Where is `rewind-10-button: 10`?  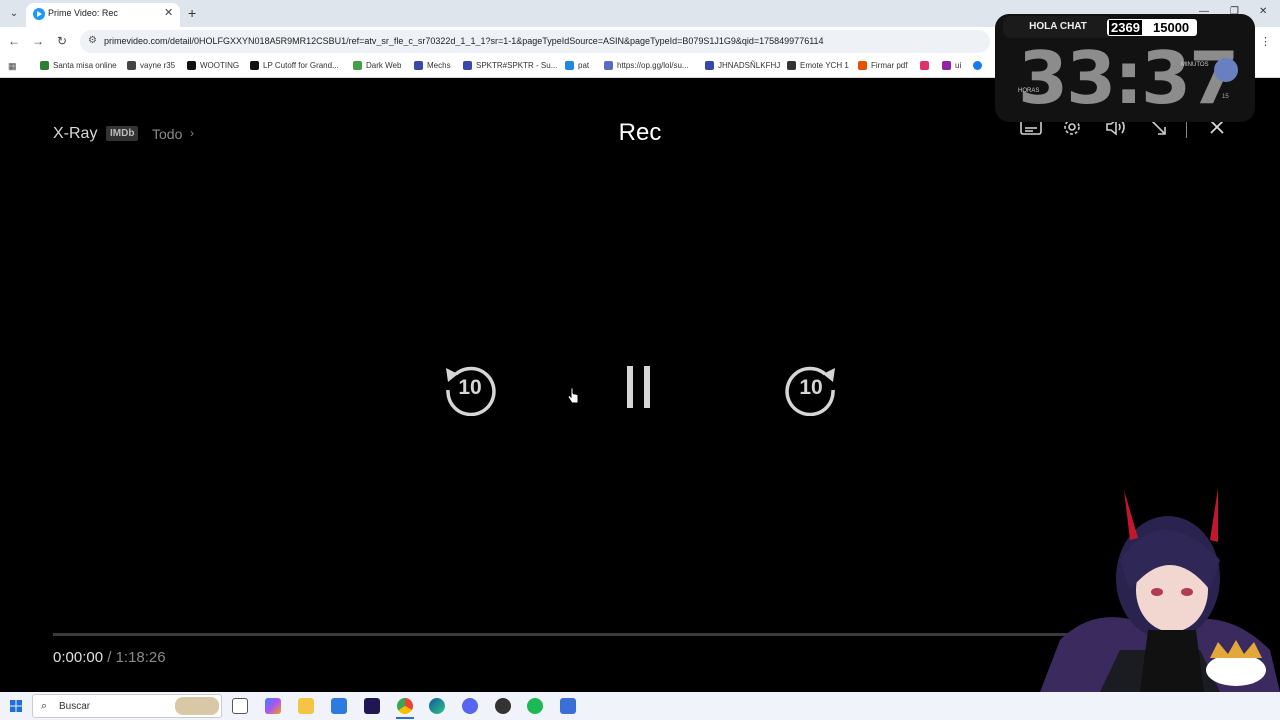
rewind-10-button: 10 is located at coordinates (470, 388).